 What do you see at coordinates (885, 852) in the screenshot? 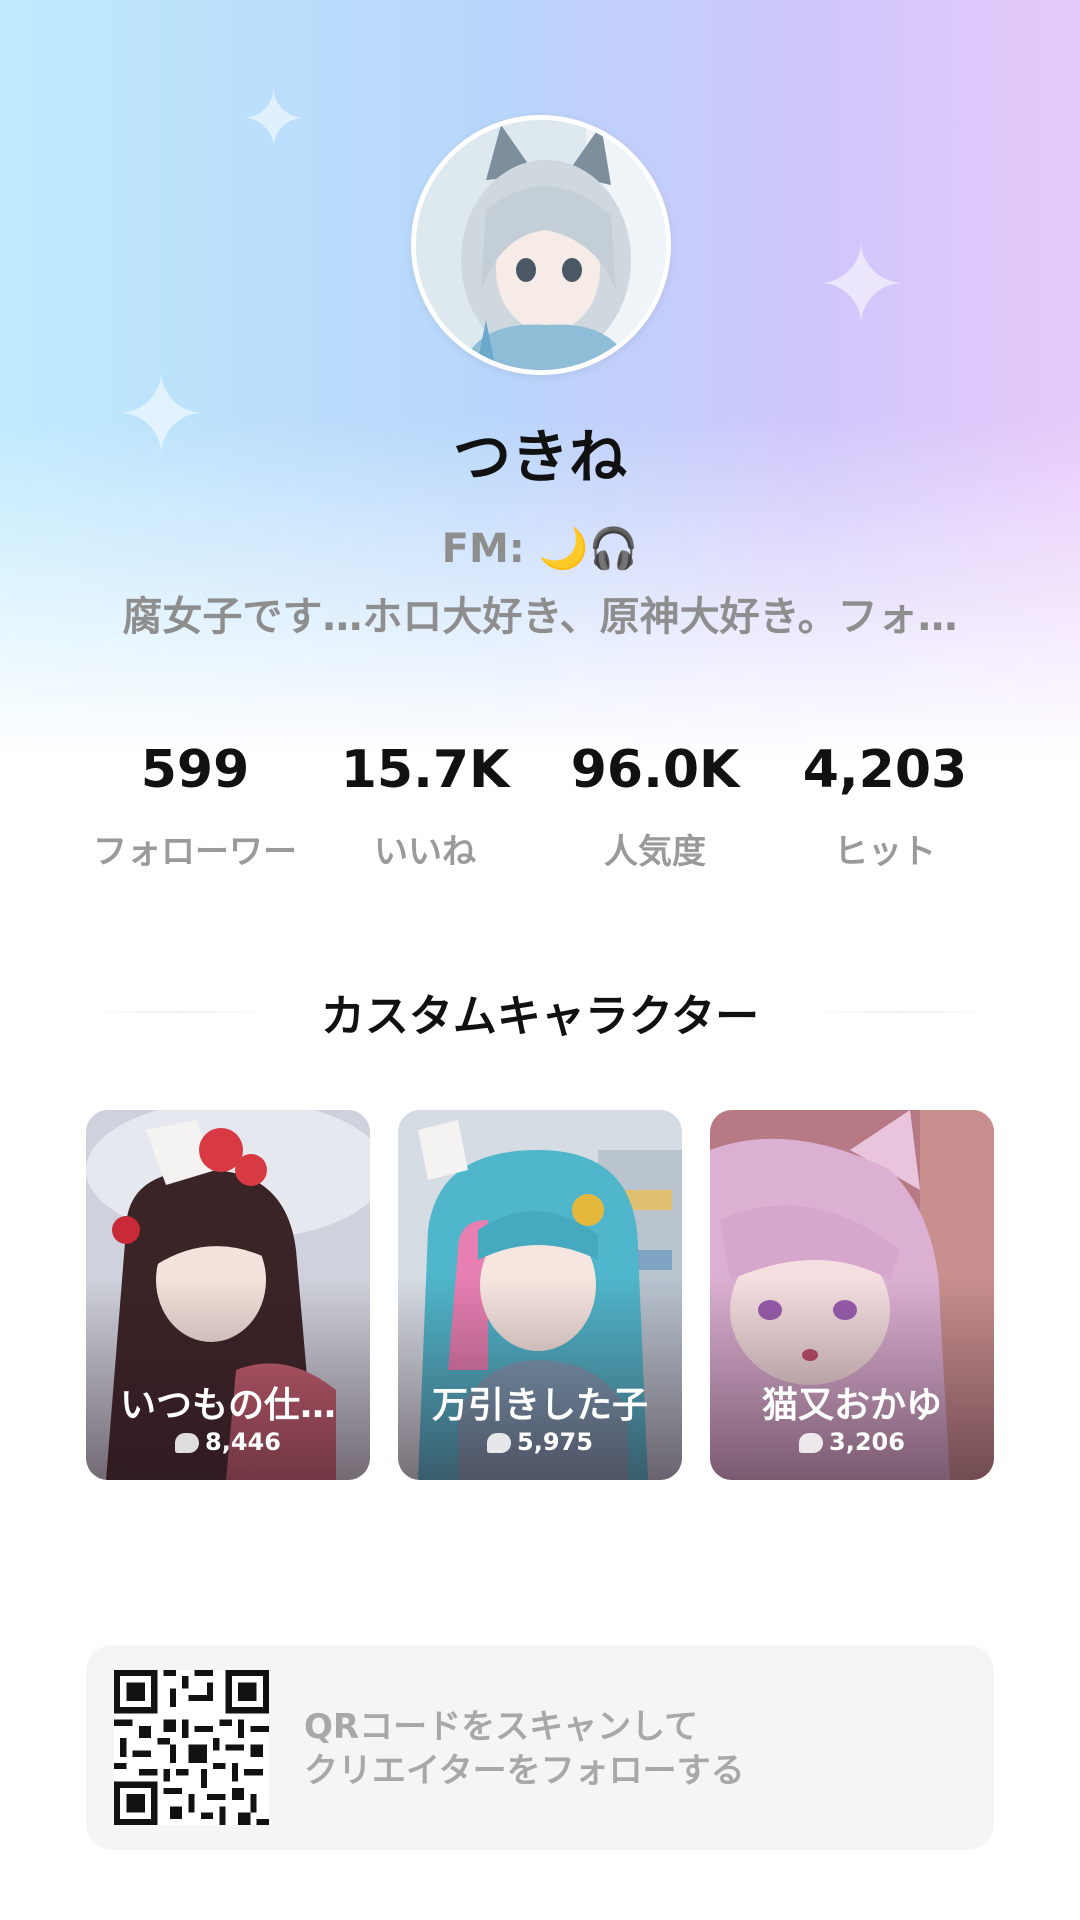
I see `stat-label: ヒット` at bounding box center [885, 852].